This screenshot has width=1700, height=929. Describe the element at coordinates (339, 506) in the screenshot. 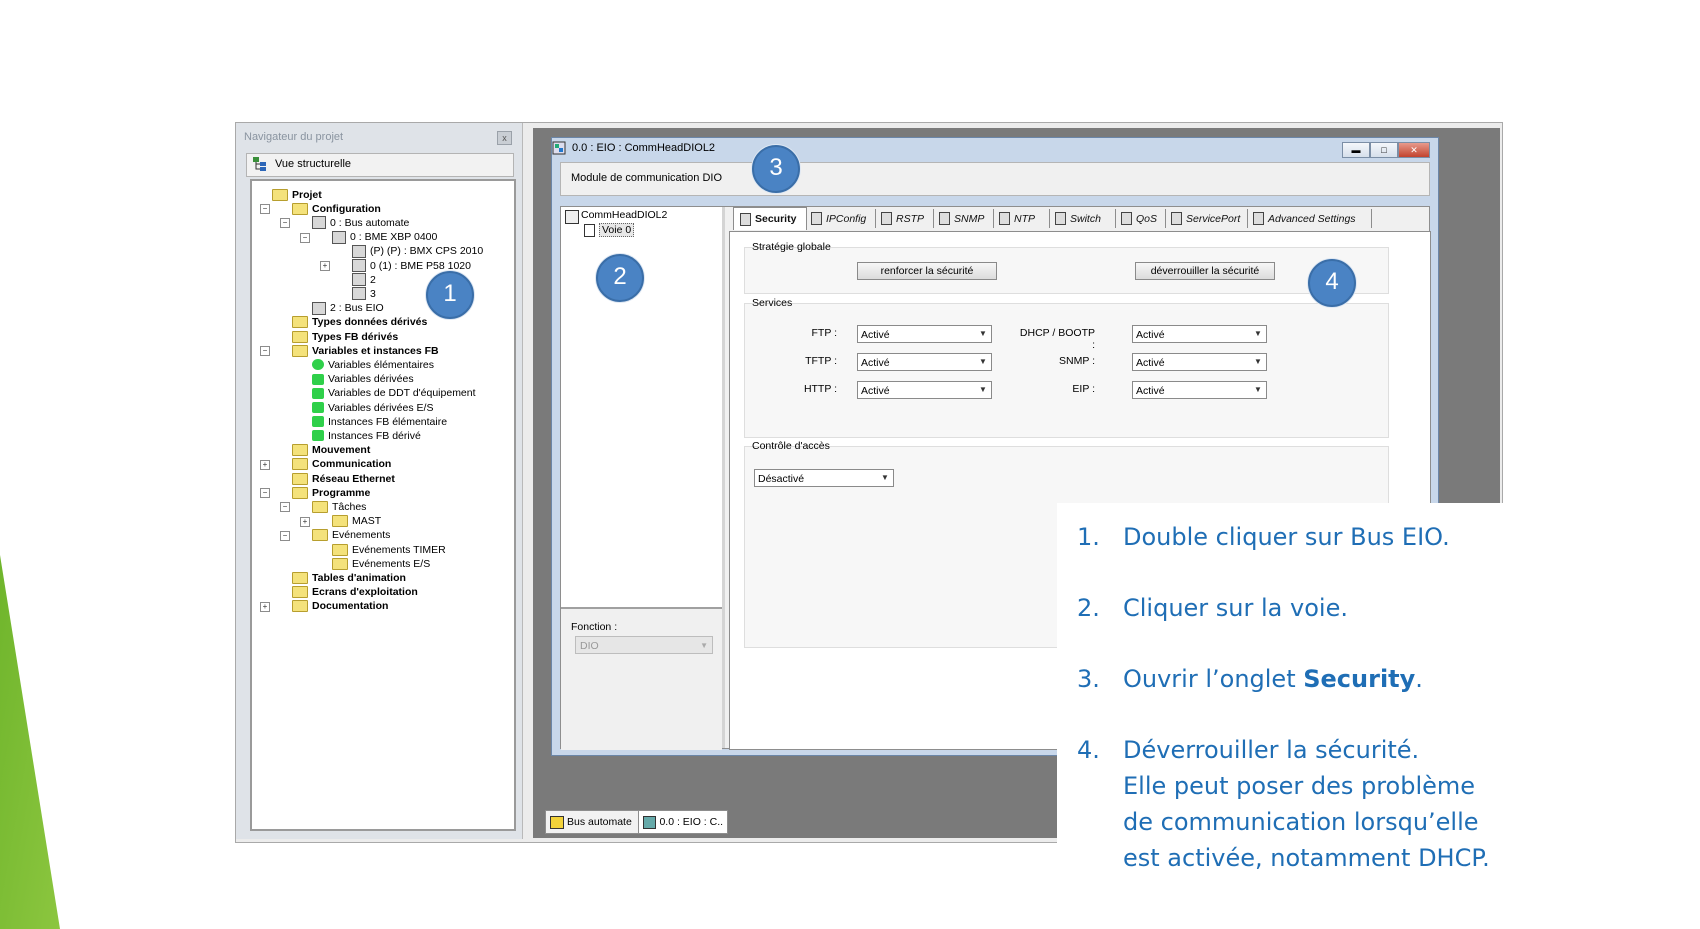

I see `tree-item: Tâches` at that location.